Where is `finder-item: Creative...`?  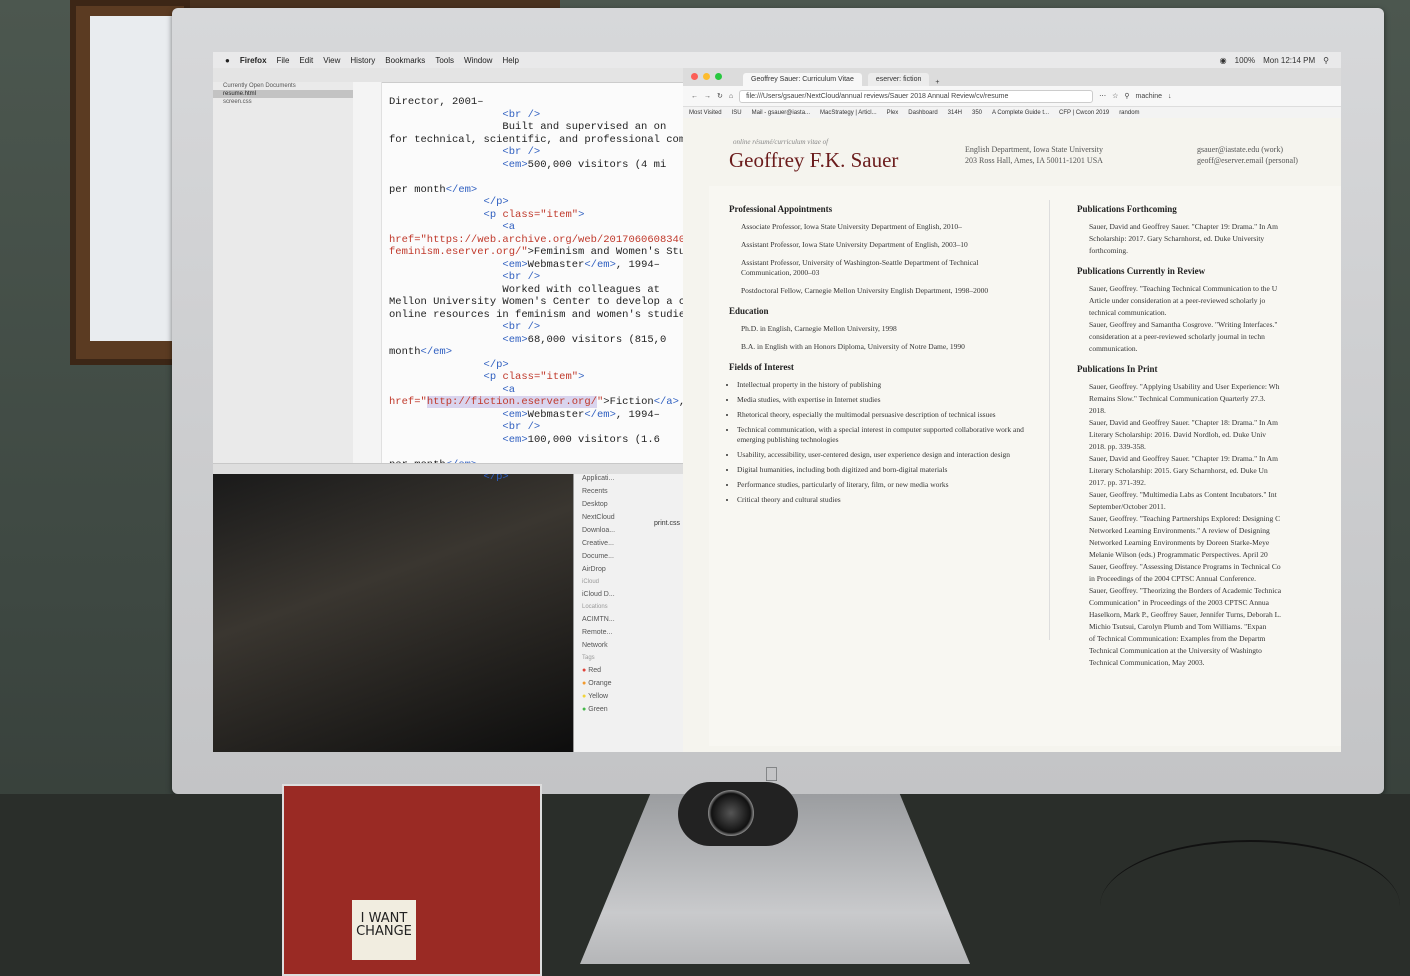
finder-item: Creative... is located at coordinates (629, 543).